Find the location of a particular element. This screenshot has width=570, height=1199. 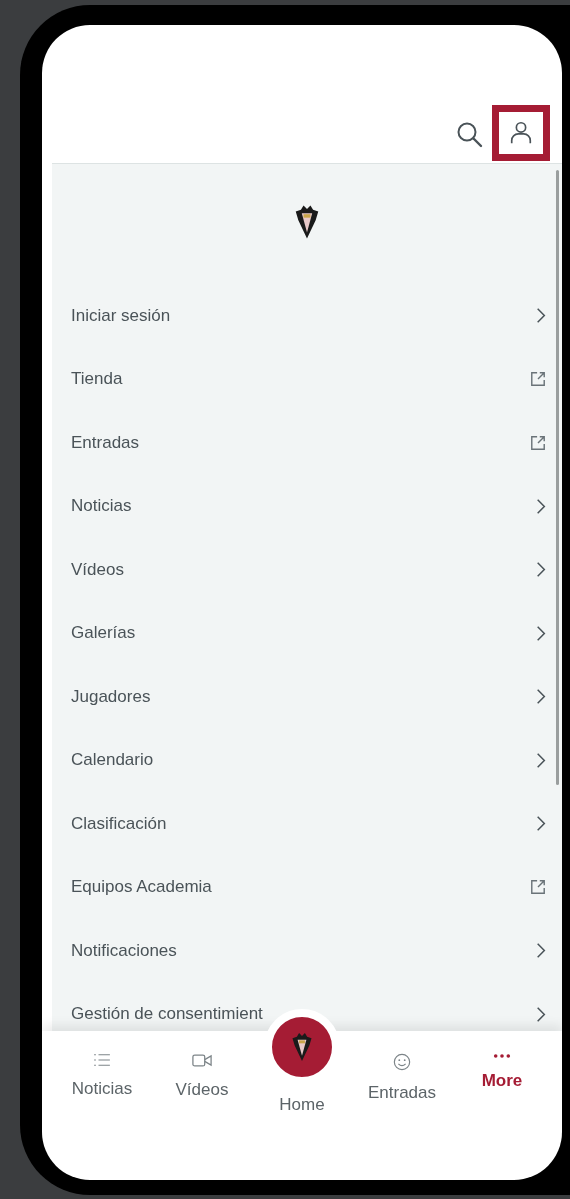

menu-item: Calendario is located at coordinates (307, 760).